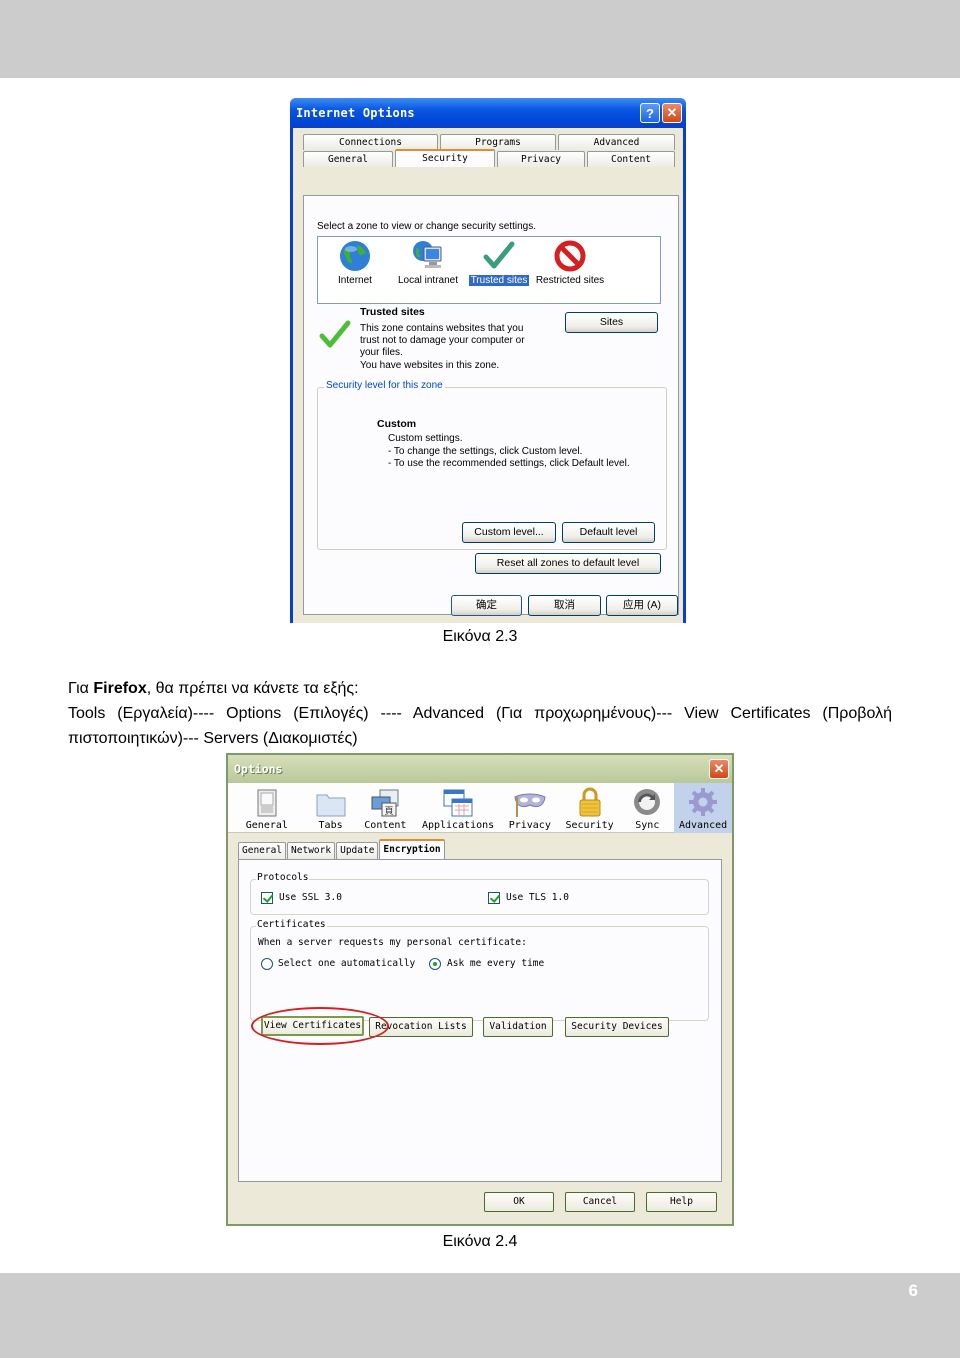  I want to click on tab-privacy: Privacy, so click(541, 159).